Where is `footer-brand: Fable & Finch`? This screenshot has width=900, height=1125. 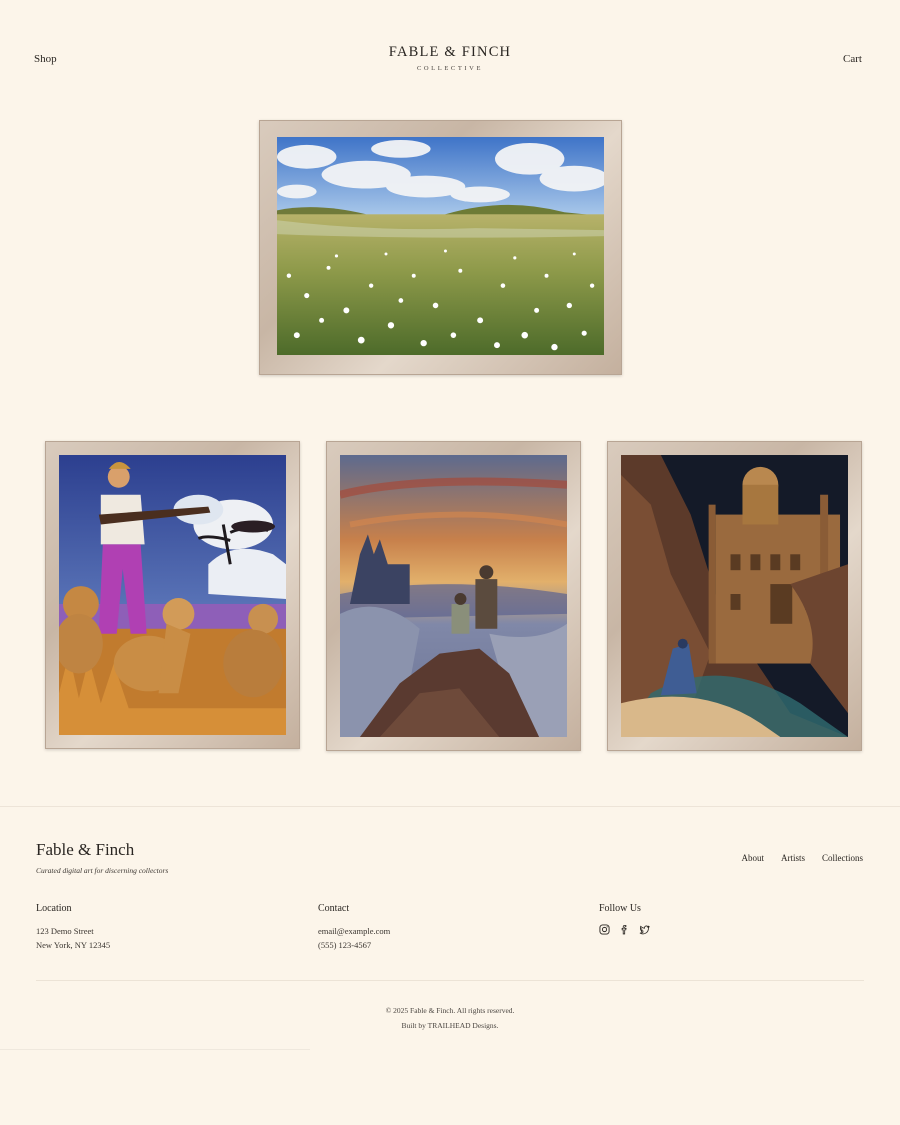 footer-brand: Fable & Finch is located at coordinates (85, 849).